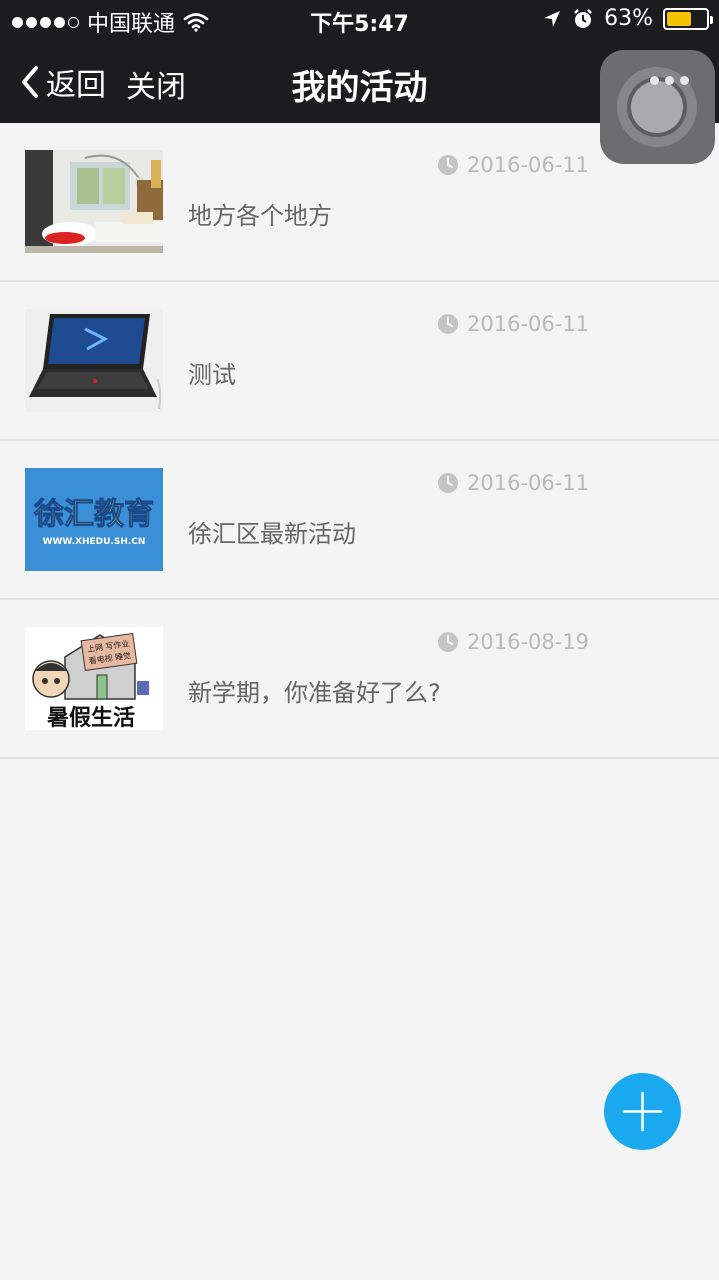  Describe the element at coordinates (679, 18) in the screenshot. I see `battery-fill` at that location.